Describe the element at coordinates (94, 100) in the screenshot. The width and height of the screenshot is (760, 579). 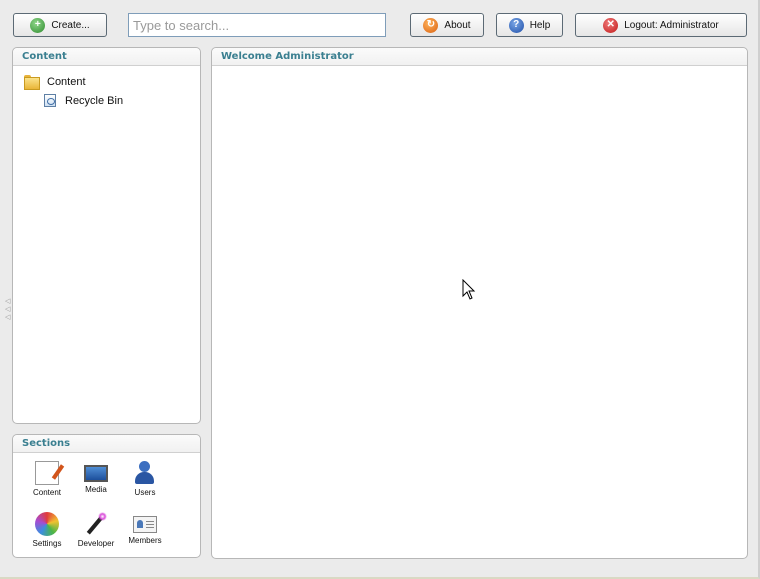
I see `tree-item-label: Recycle Bin` at that location.